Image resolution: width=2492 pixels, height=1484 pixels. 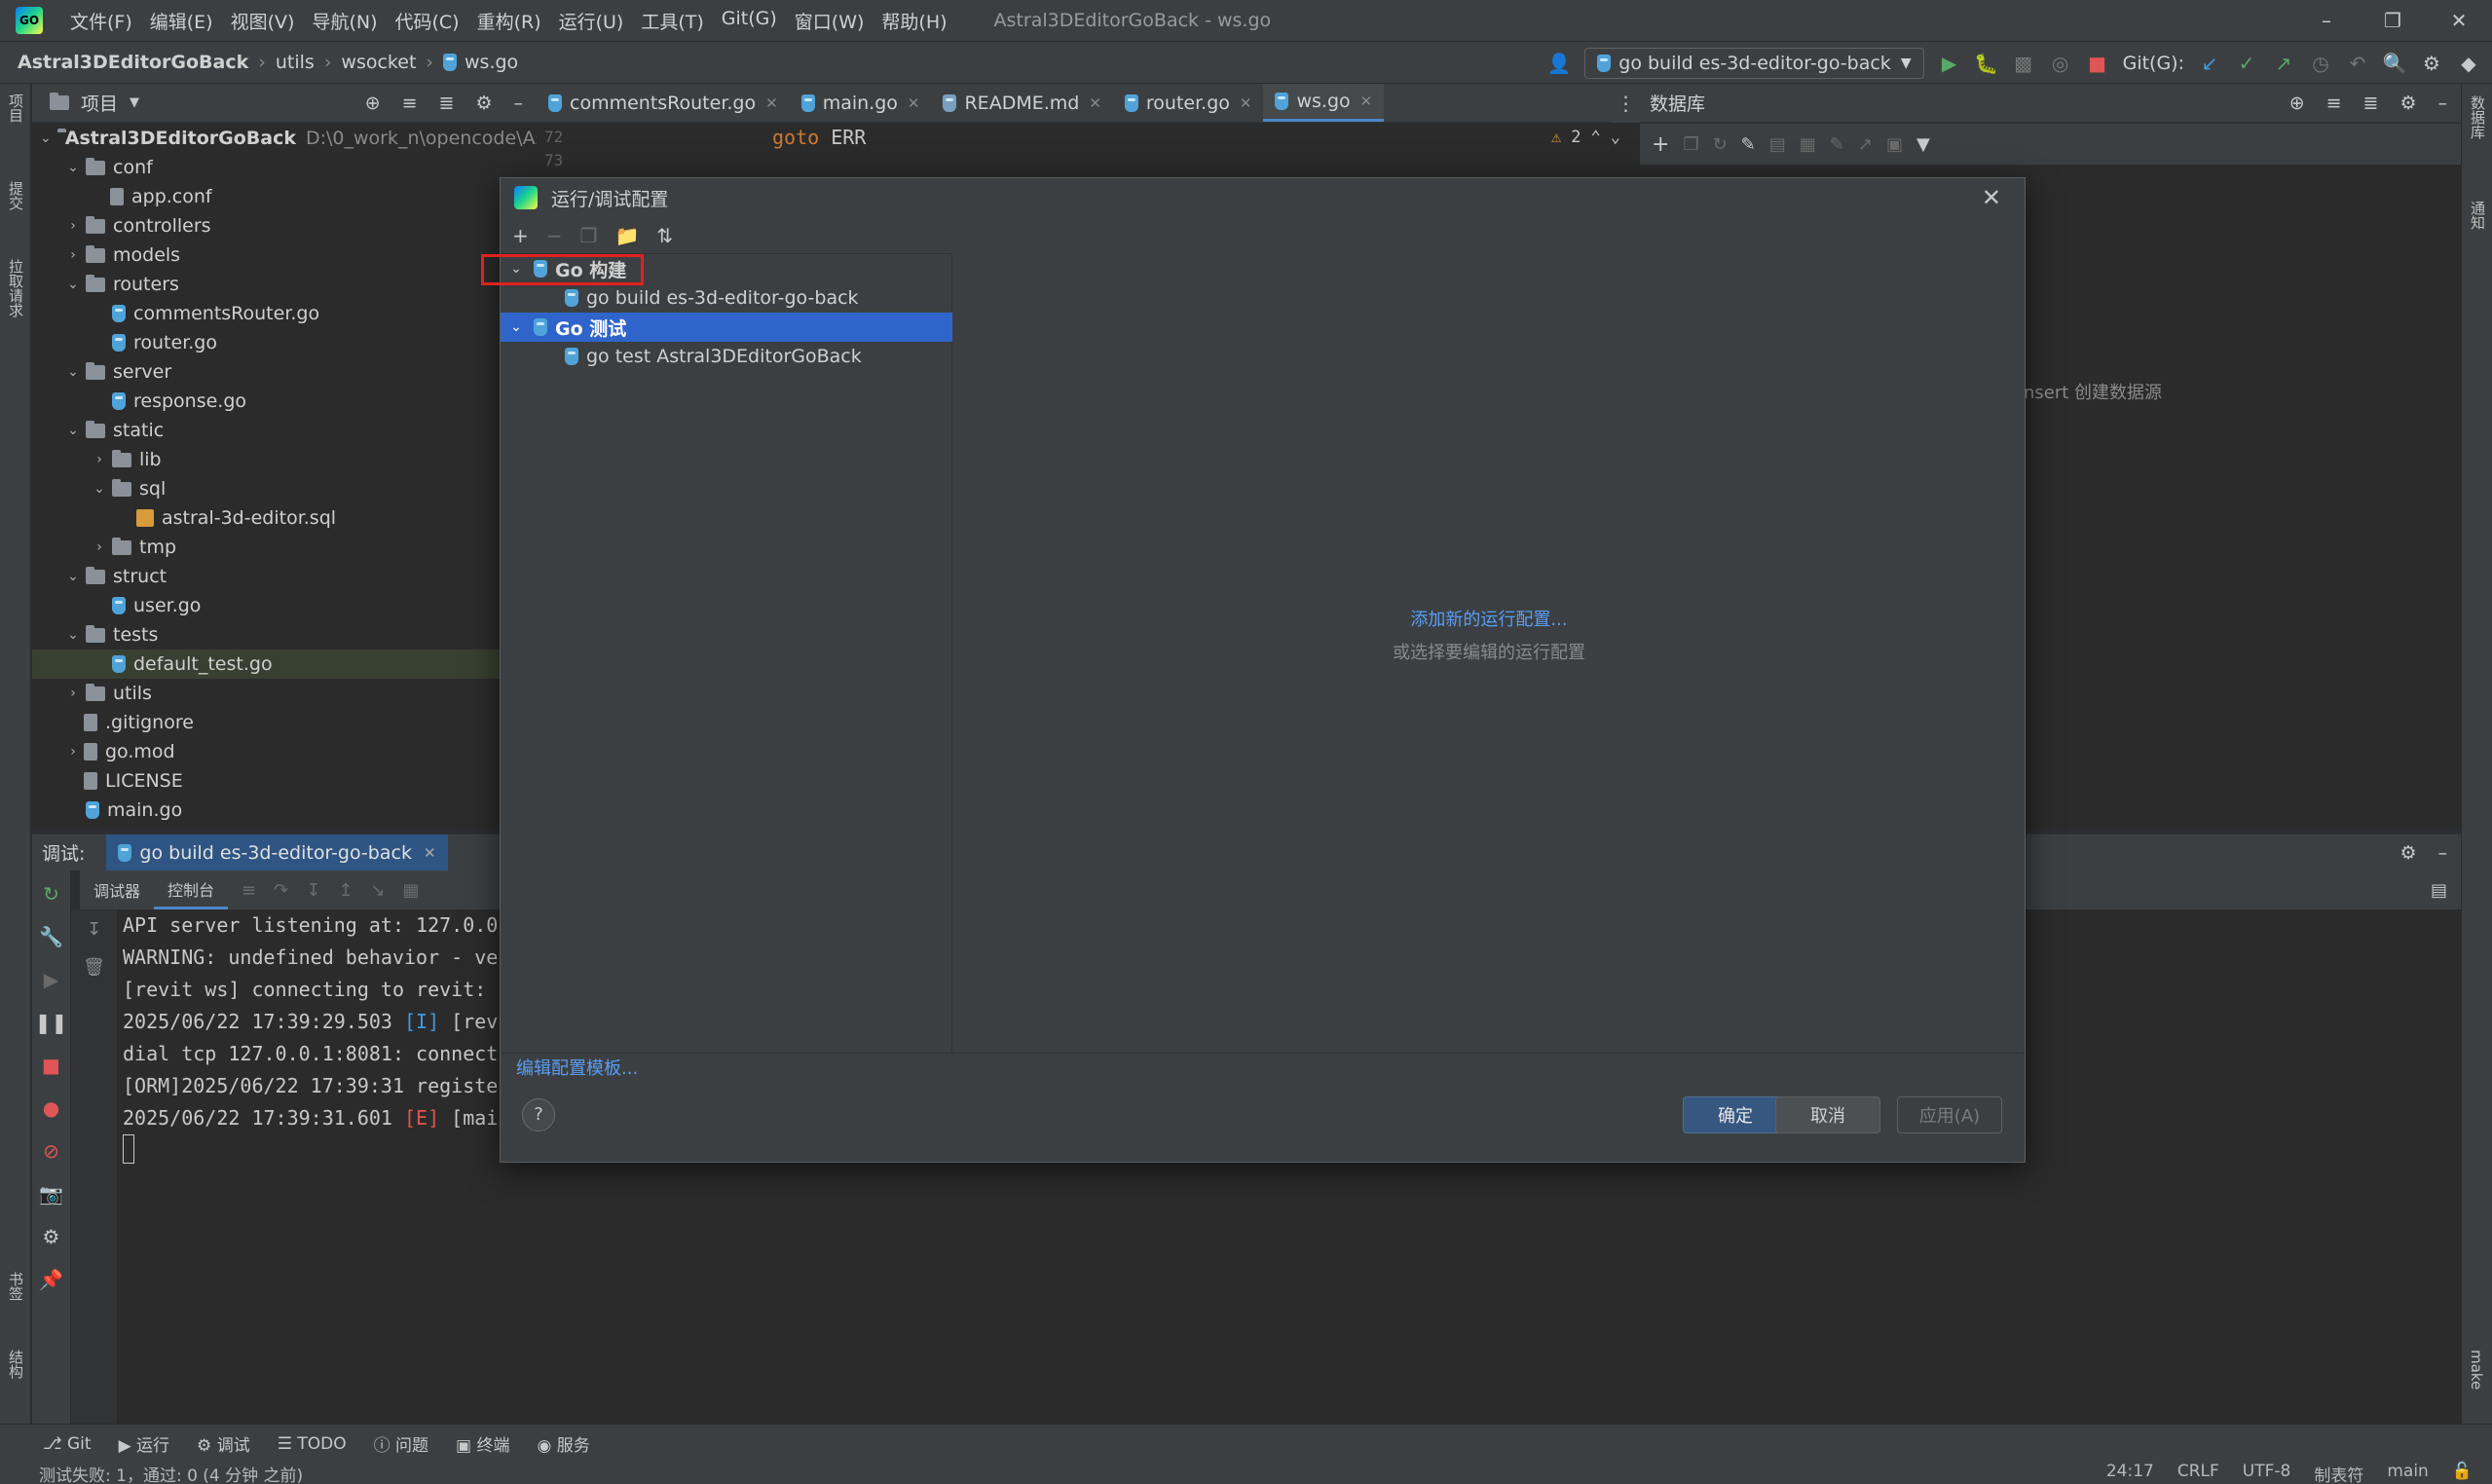 I want to click on edit-icon: ✎, so click(x=1837, y=144).